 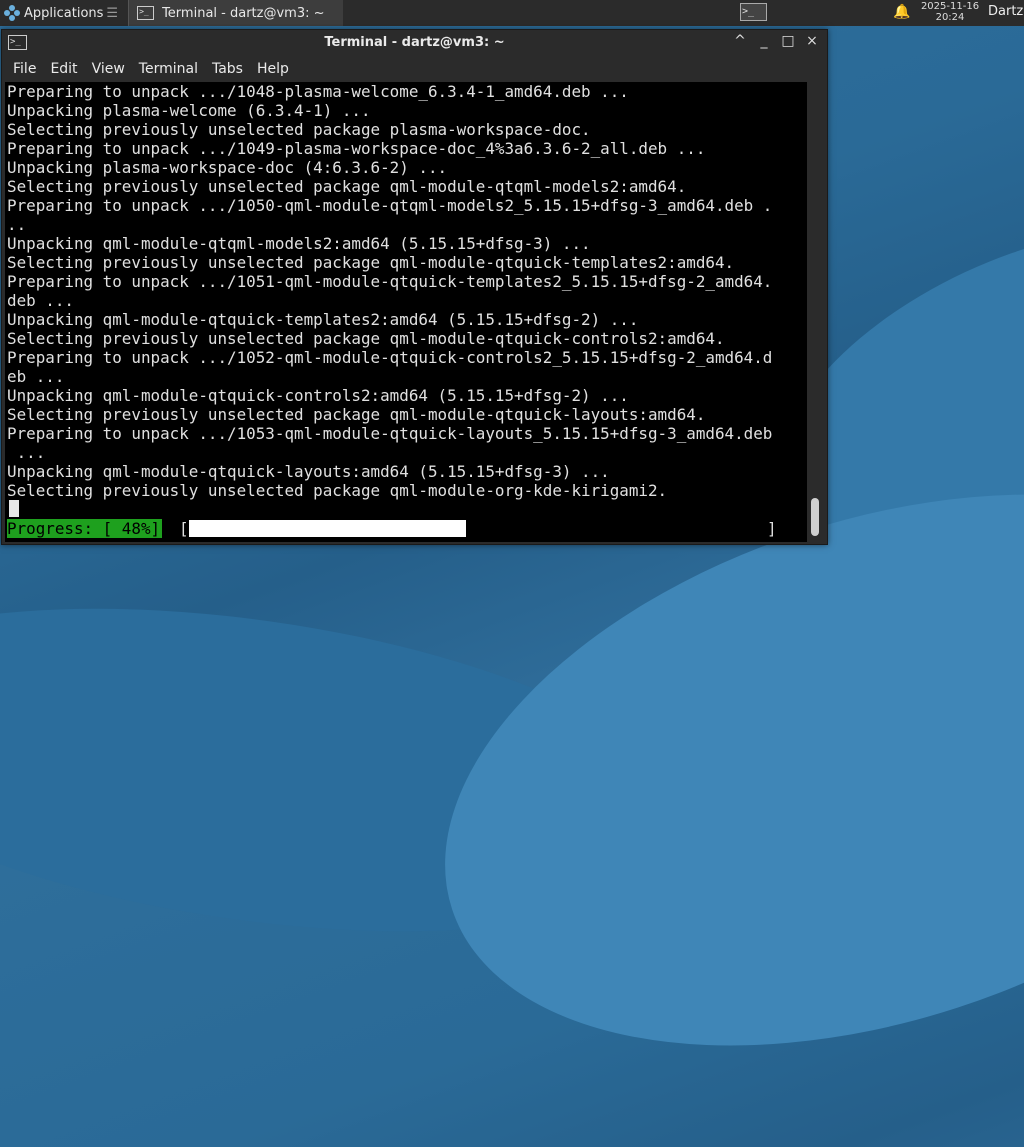 What do you see at coordinates (753, 12) in the screenshot?
I see `terminal-launcher-icon: >_` at bounding box center [753, 12].